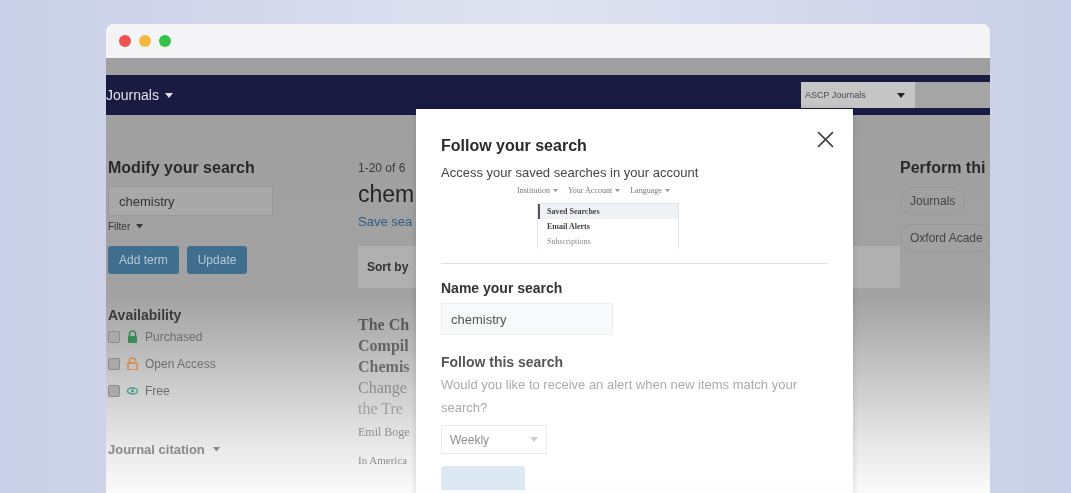 The height and width of the screenshot is (493, 1071). I want to click on result-title-line: Chemis, so click(384, 366).